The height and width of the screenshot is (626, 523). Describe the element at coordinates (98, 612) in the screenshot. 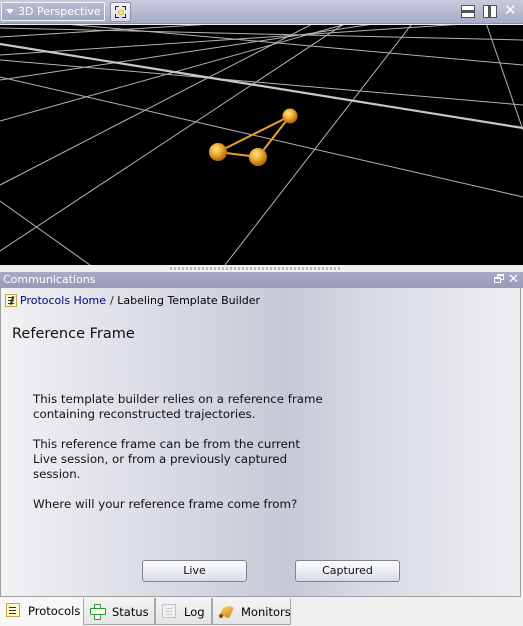

I see `plus-icon` at that location.